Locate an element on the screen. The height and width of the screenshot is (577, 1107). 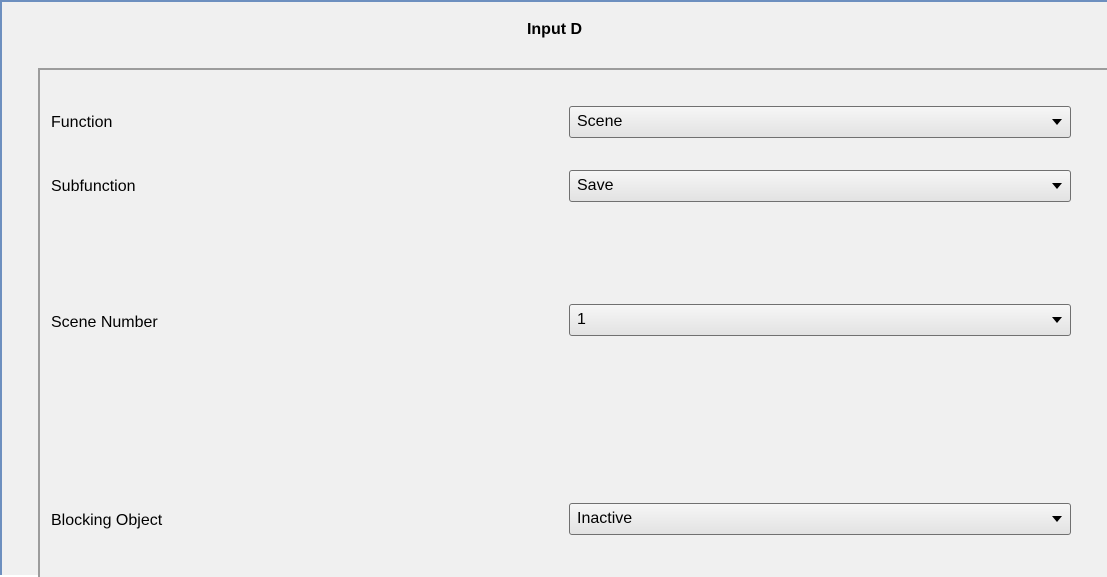
blocking-object-dropdown-value: Inactive is located at coordinates (605, 518).